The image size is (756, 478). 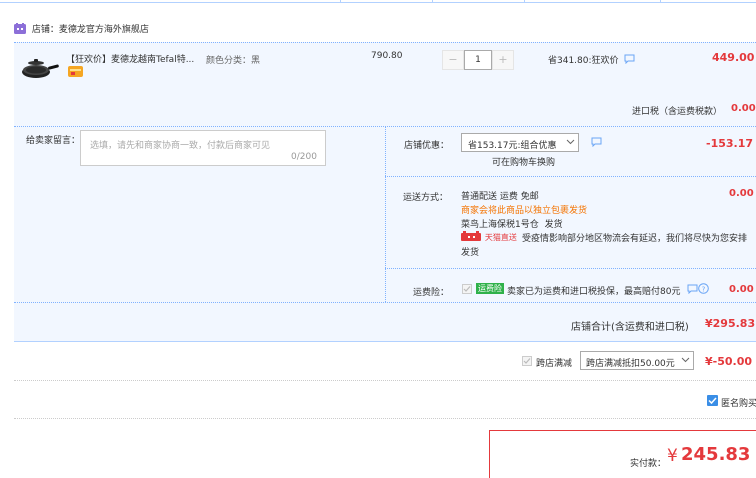 I want to click on message-field: 选填，请先和商家协商一致，付款后商家可见 0/200, so click(x=203, y=148).